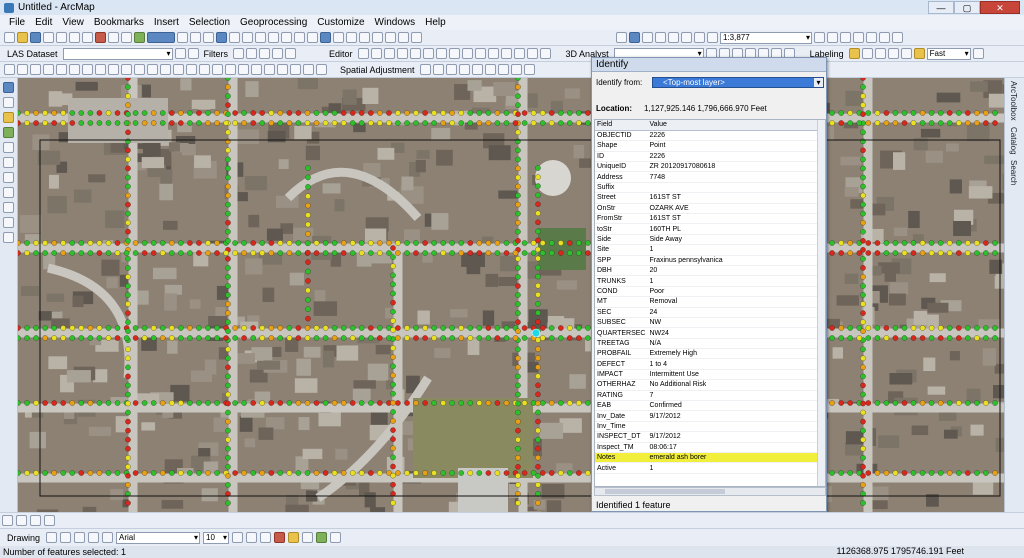  What do you see at coordinates (113, 69) in the screenshot?
I see `tool-i-icon` at bounding box center [113, 69].